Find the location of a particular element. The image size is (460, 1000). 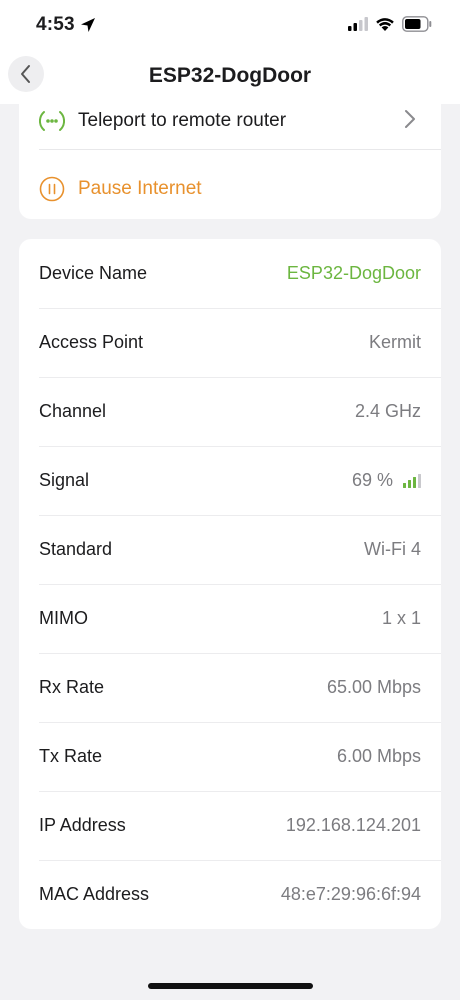

device-name-value: ESP32-DogDoor is located at coordinates (354, 273).